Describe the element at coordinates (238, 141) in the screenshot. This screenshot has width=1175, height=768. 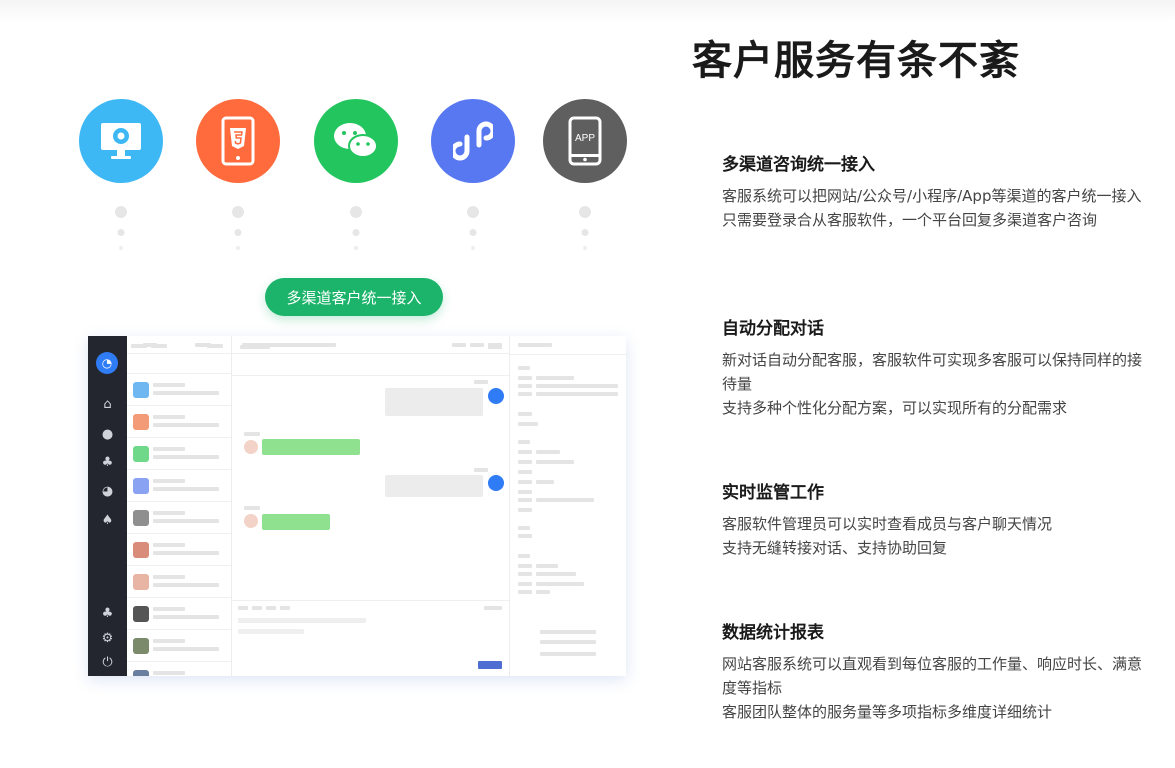
I see `html5-icon` at that location.